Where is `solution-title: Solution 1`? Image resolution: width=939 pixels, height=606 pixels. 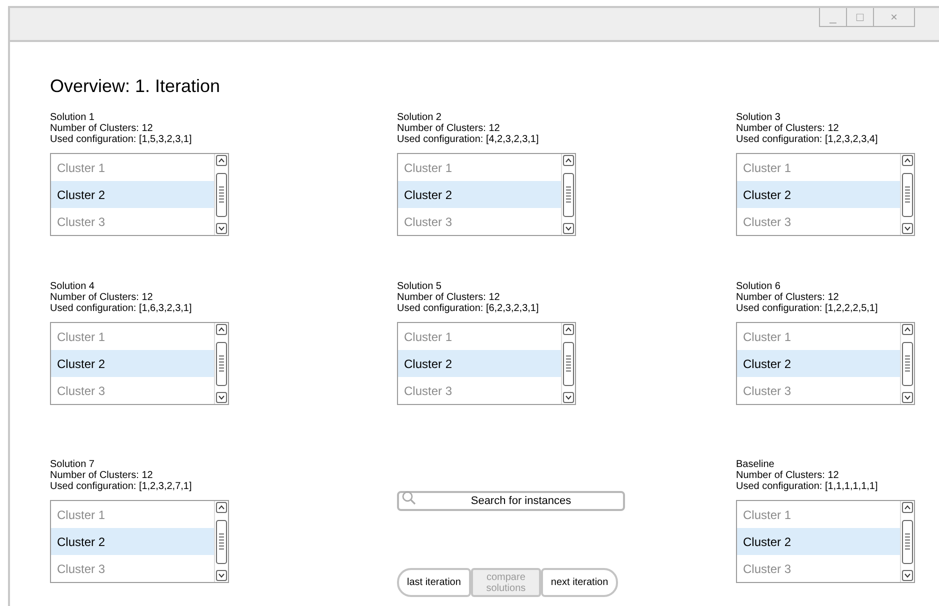 solution-title: Solution 1 is located at coordinates (73, 117).